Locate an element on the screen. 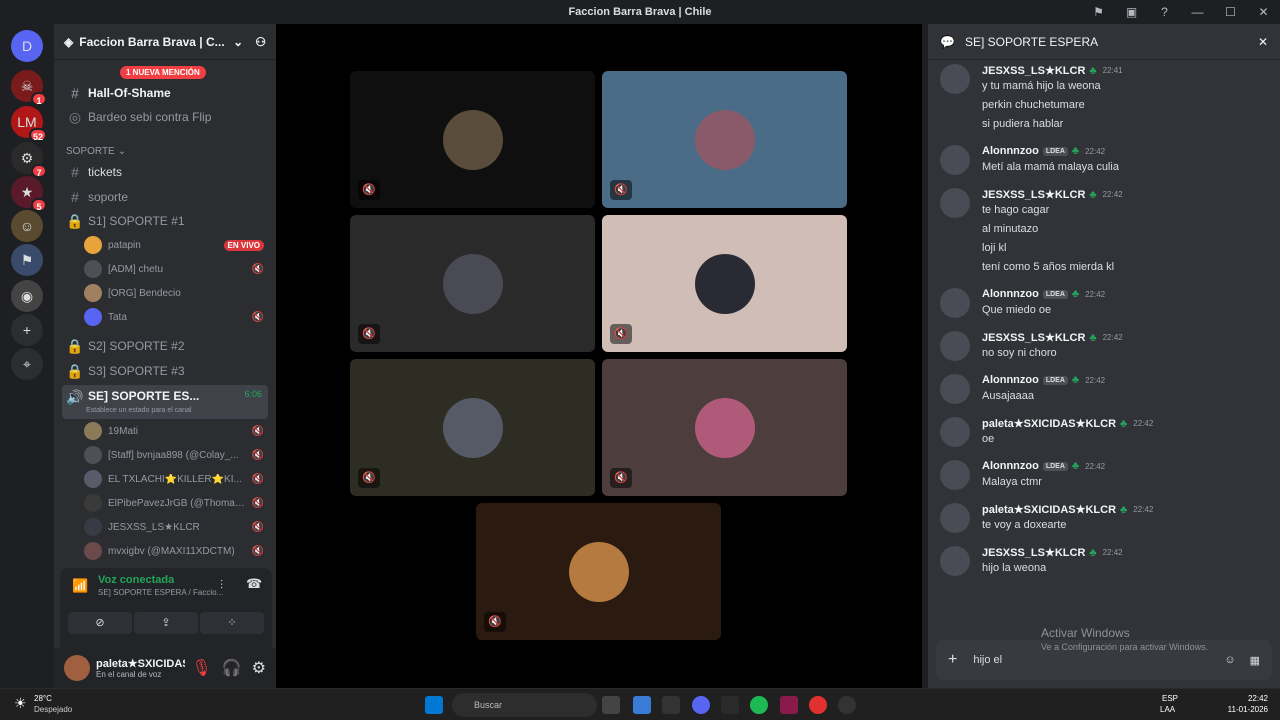 This screenshot has height=720, width=1280. task-view-icon is located at coordinates (611, 705).